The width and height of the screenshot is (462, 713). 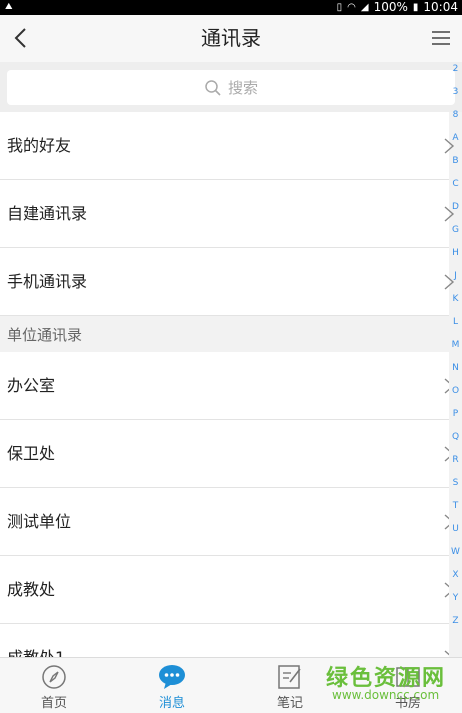 I want to click on menu-button, so click(x=441, y=38).